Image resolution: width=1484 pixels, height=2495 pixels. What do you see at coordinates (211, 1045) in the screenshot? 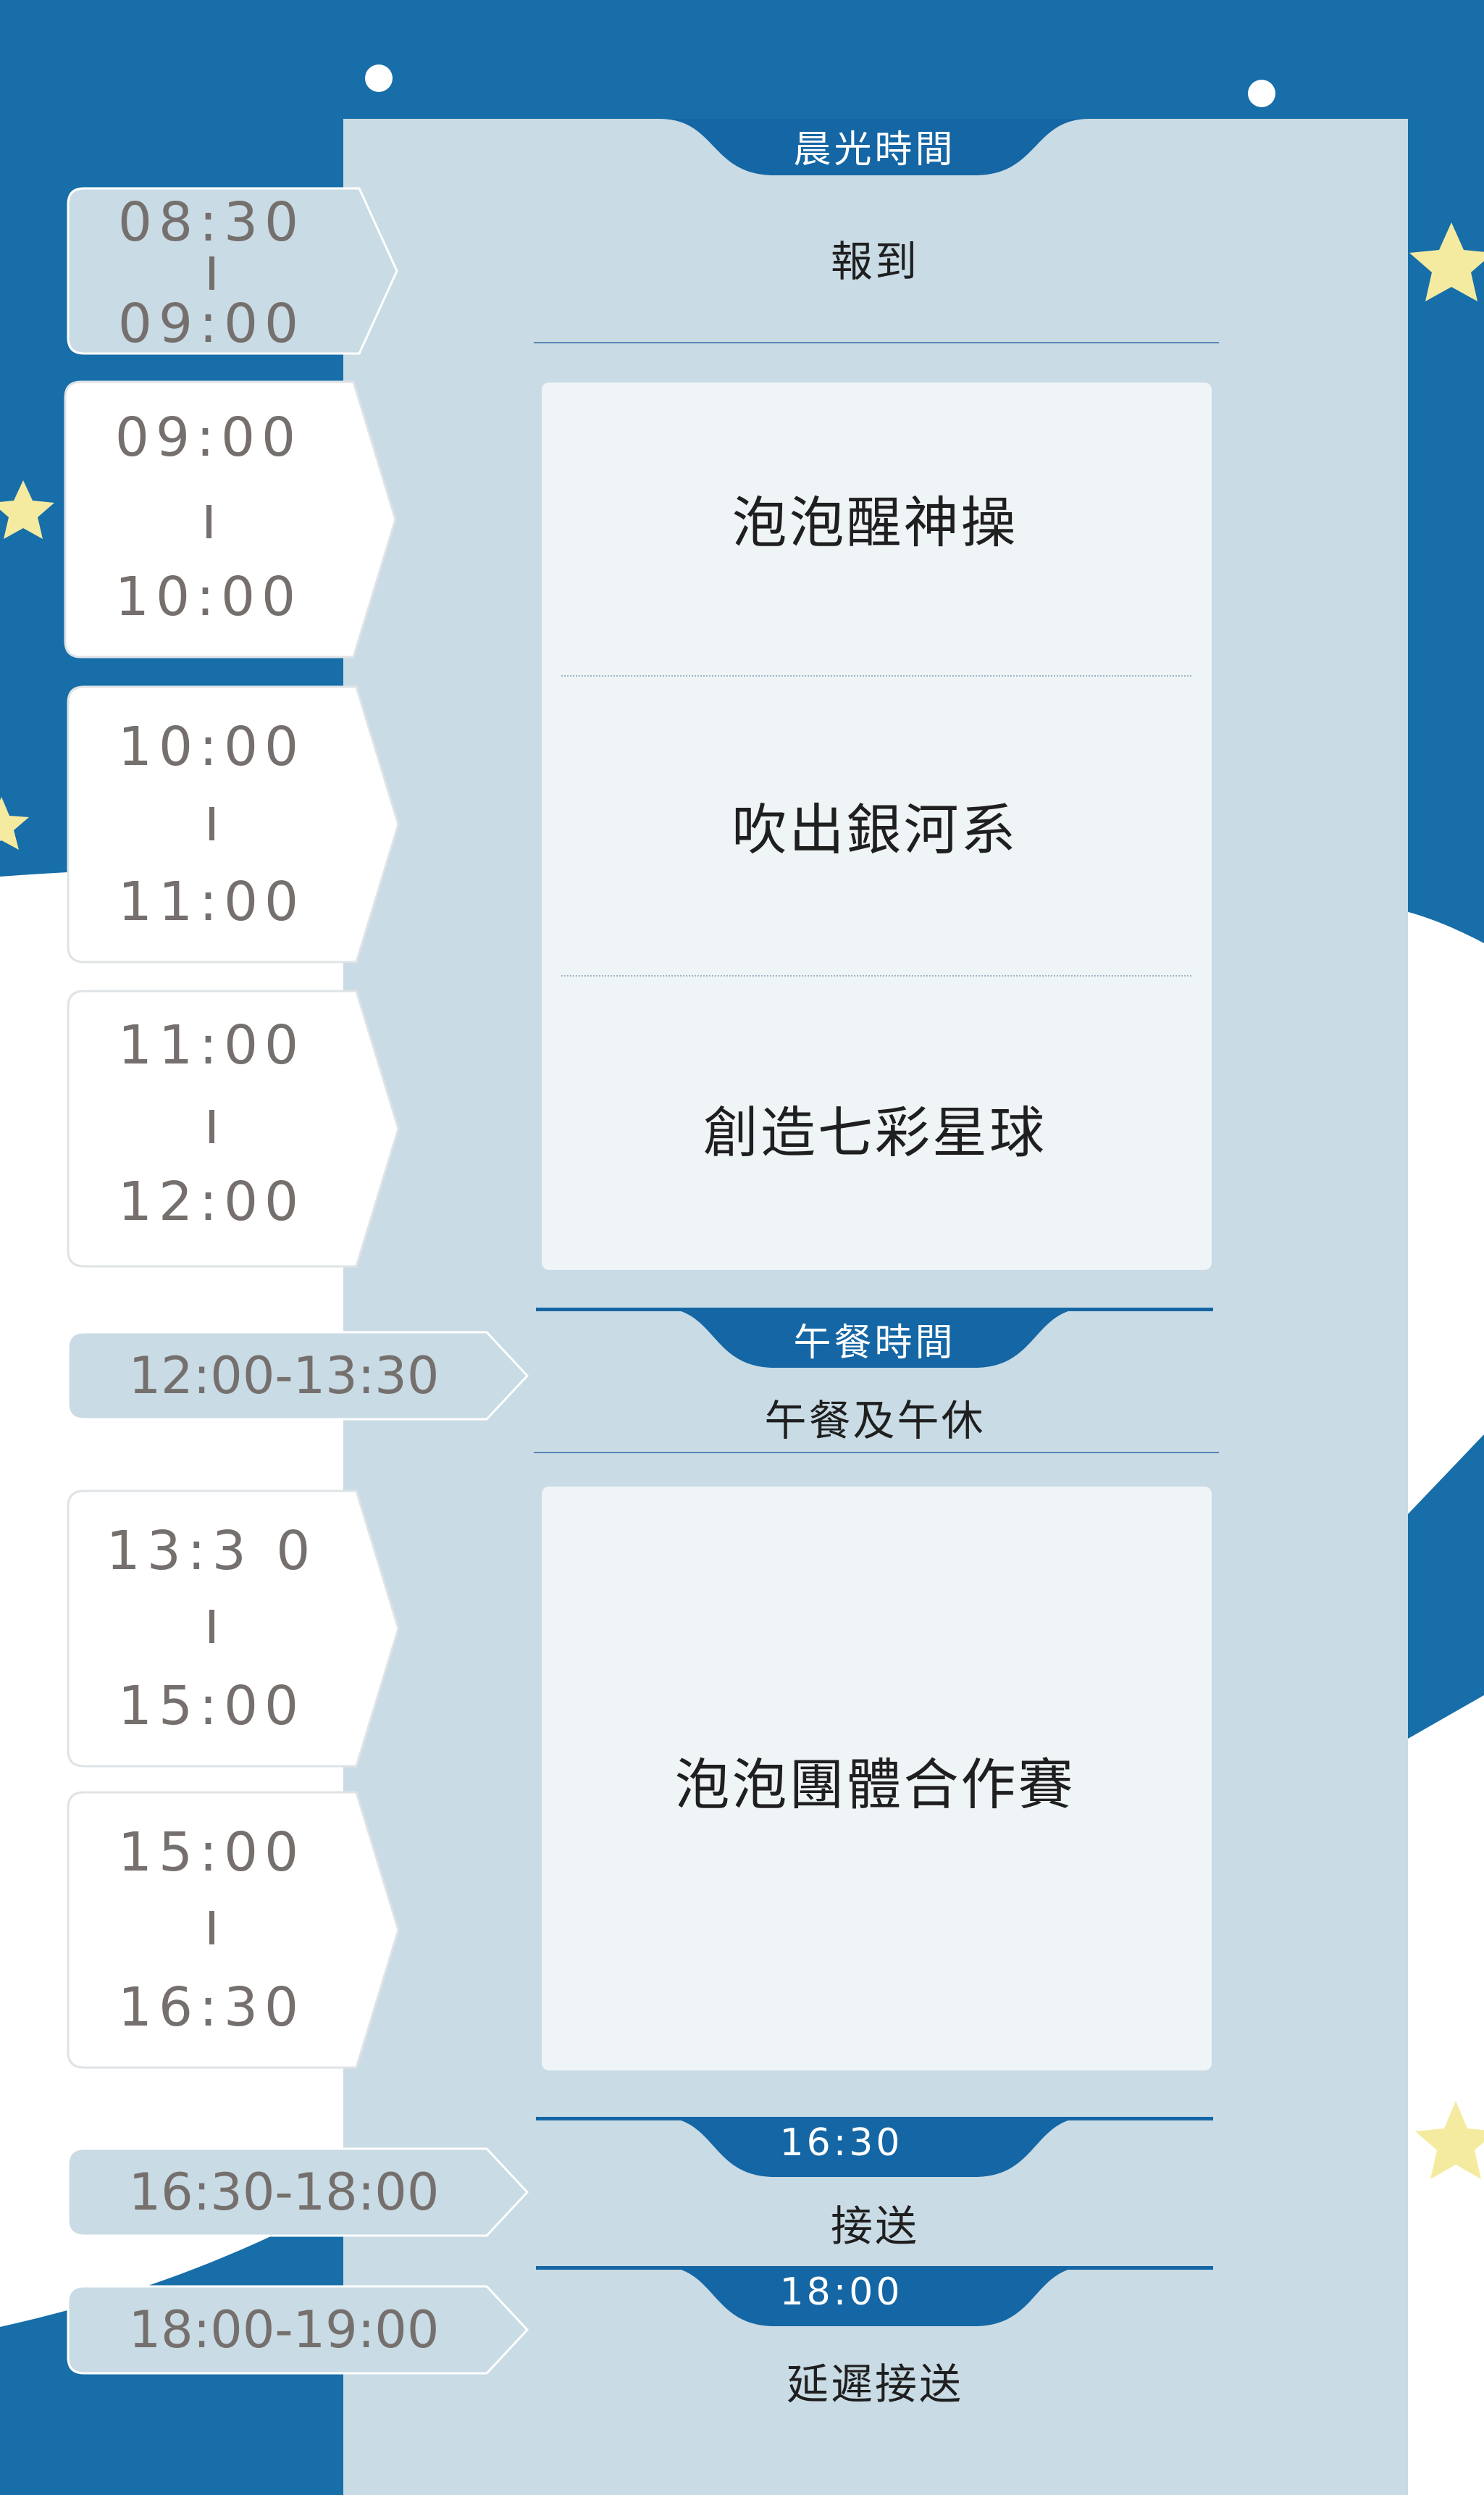
I see `time-start: 11:00` at bounding box center [211, 1045].